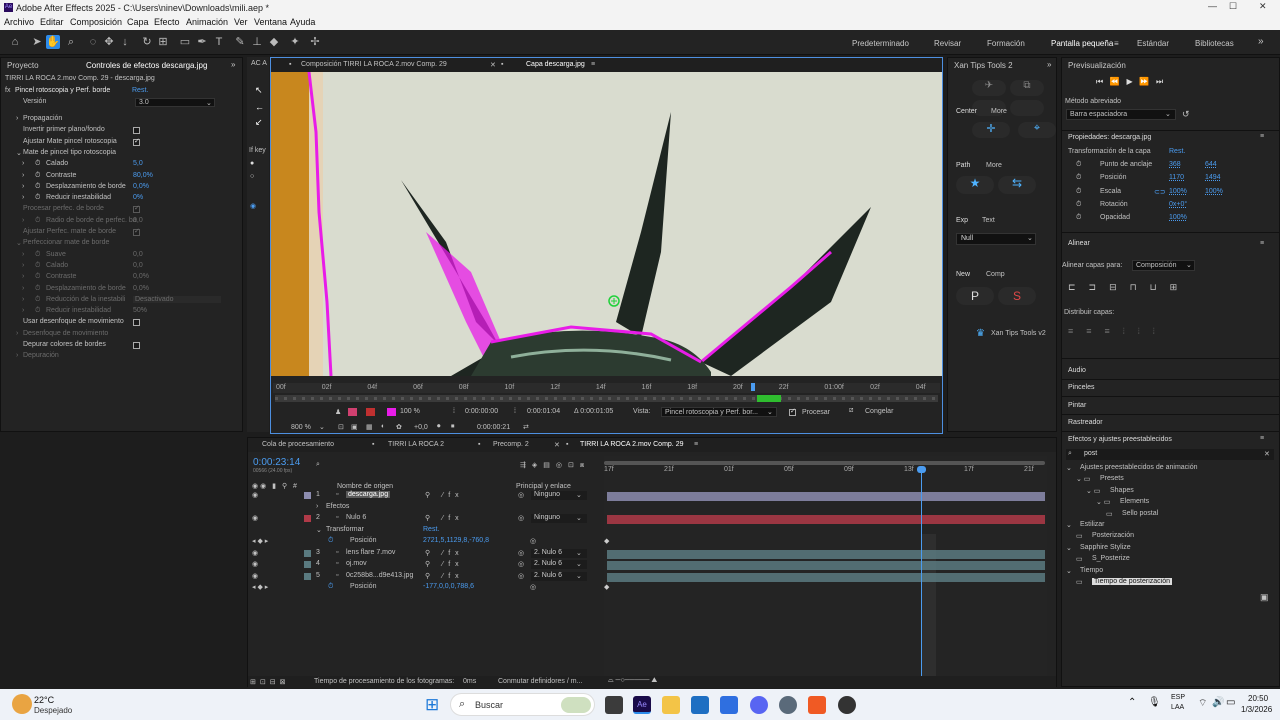 This screenshot has height=720, width=1280. I want to click on tab-proyecto: Proyecto, so click(23, 65).